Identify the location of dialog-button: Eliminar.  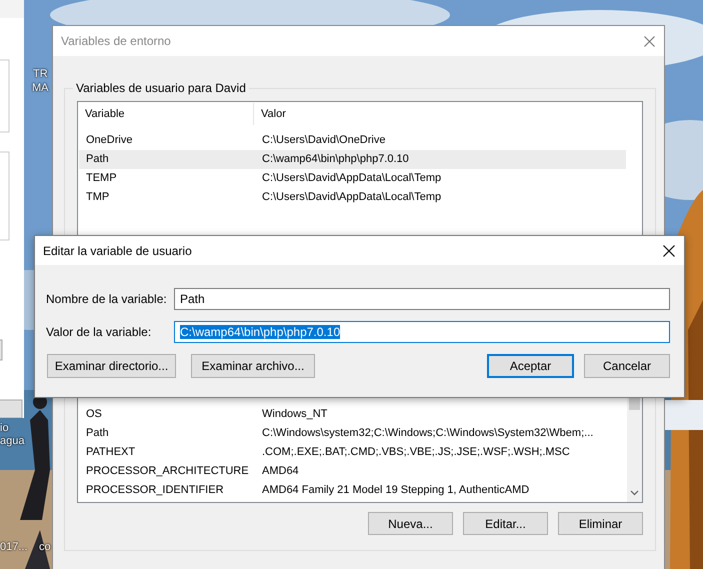
(600, 523).